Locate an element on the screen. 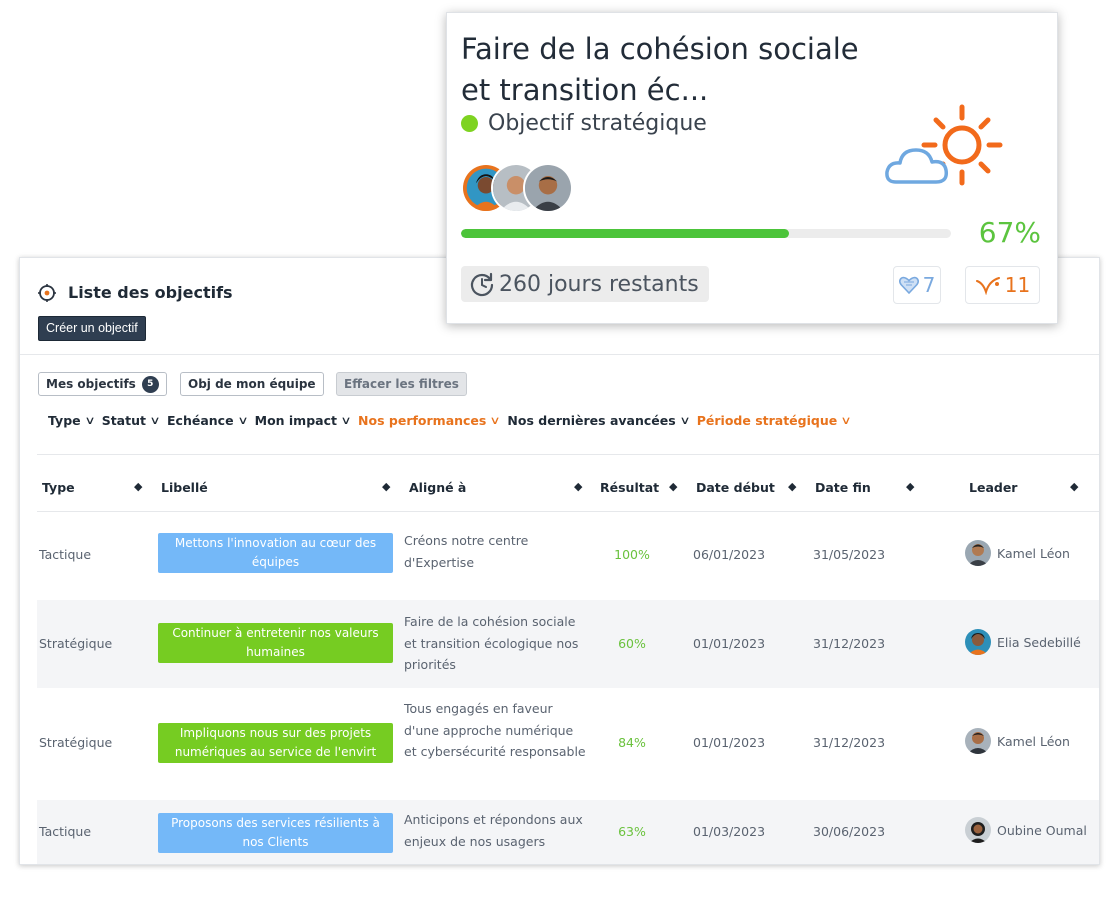 This screenshot has width=1113, height=900. panel-title-text: Liste des objectifs is located at coordinates (150, 292).